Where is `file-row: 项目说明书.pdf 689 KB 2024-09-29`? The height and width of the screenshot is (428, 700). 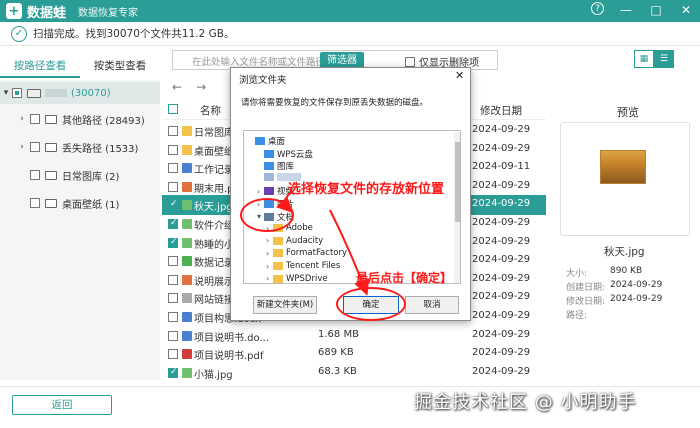 file-row: 项目说明书.pdf 689 KB 2024-09-29 is located at coordinates (354, 354).